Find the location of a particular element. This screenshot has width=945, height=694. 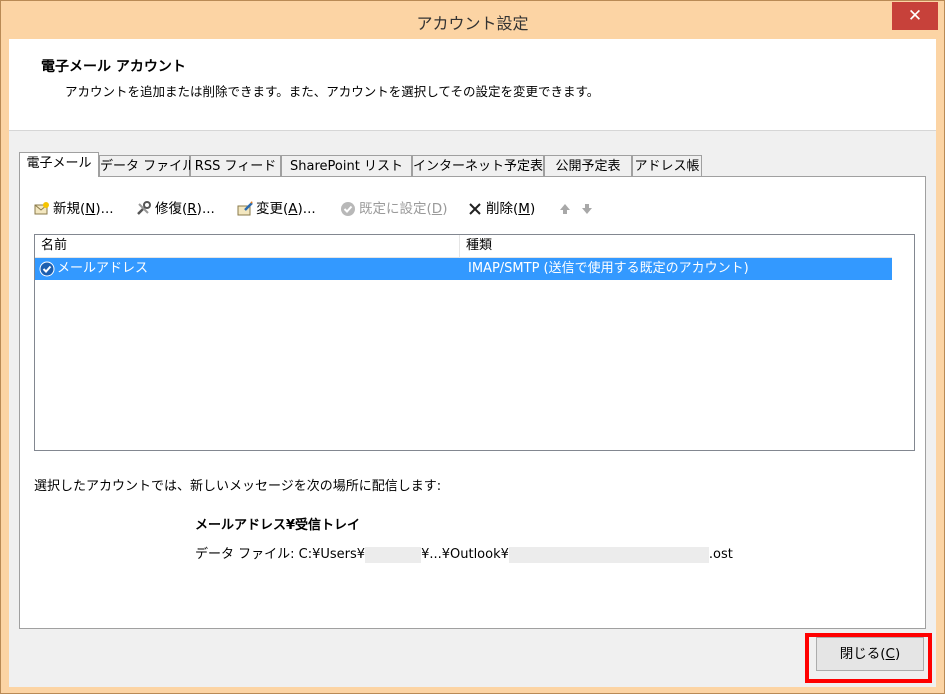

change-key: A is located at coordinates (293, 209).